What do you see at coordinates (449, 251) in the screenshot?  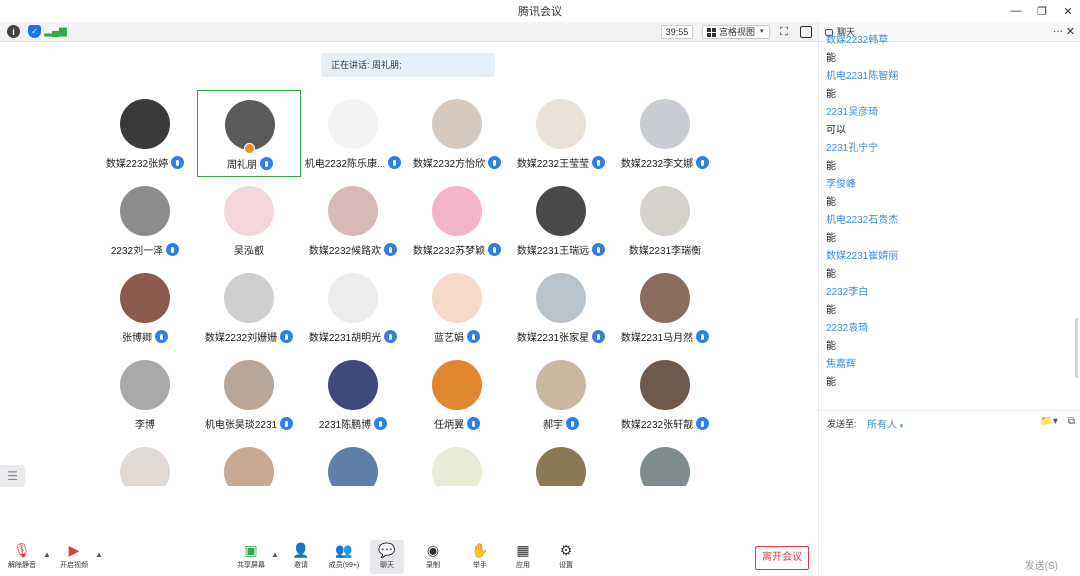 I see `participant-name: 数媒2232苏梦颖` at bounding box center [449, 251].